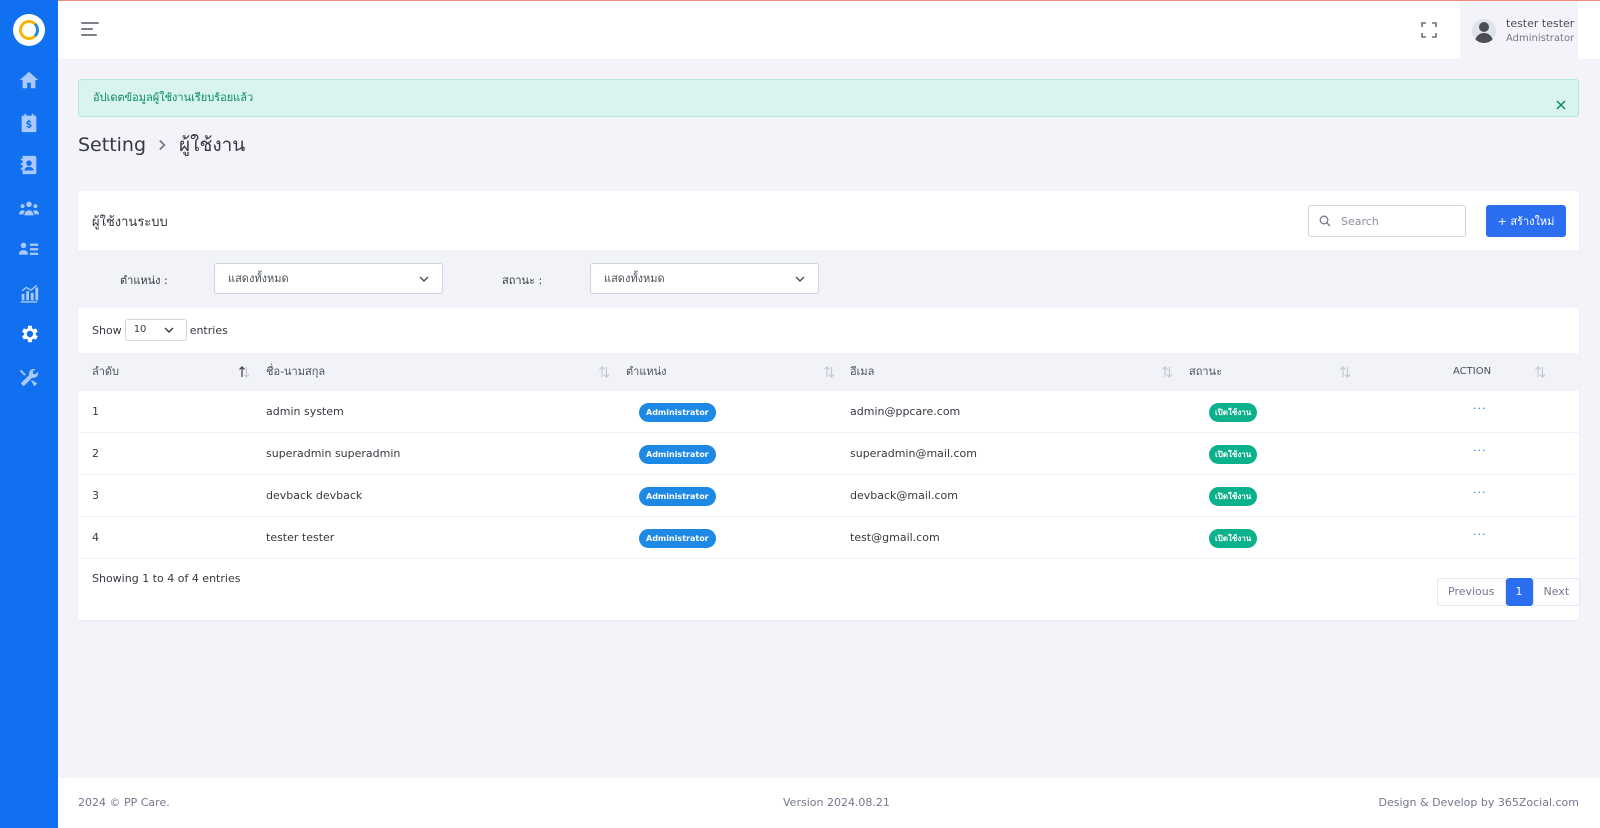  What do you see at coordinates (95, 411) in the screenshot?
I see `cell-no: 1` at bounding box center [95, 411].